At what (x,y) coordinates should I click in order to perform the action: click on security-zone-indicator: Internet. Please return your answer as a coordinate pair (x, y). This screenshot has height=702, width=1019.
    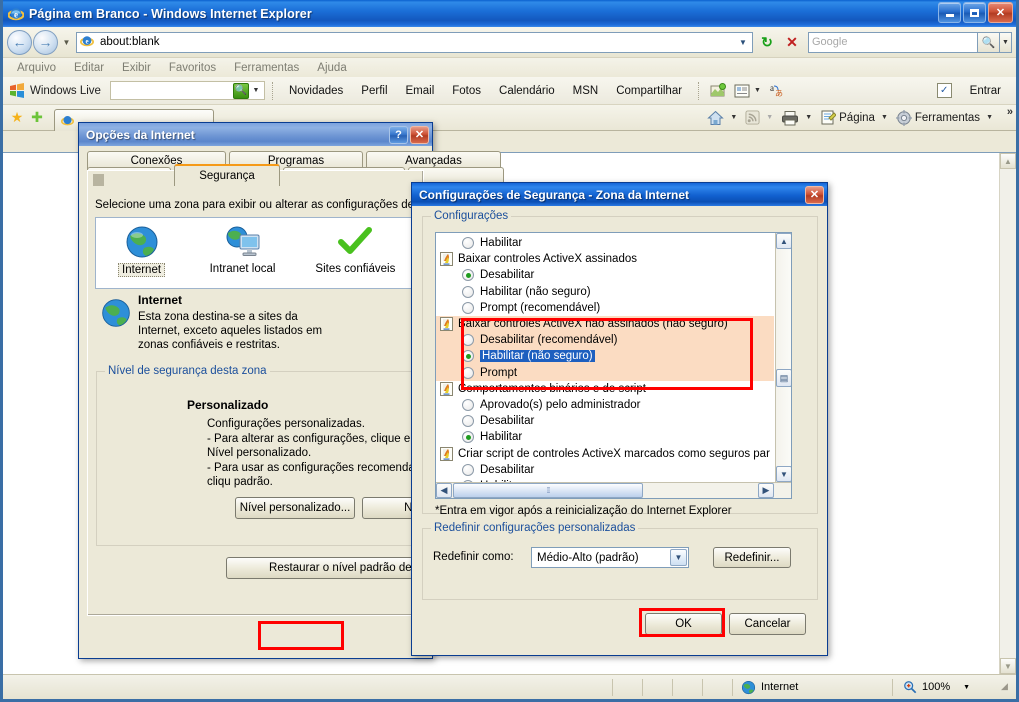
    Looking at the image, I should click on (813, 687).